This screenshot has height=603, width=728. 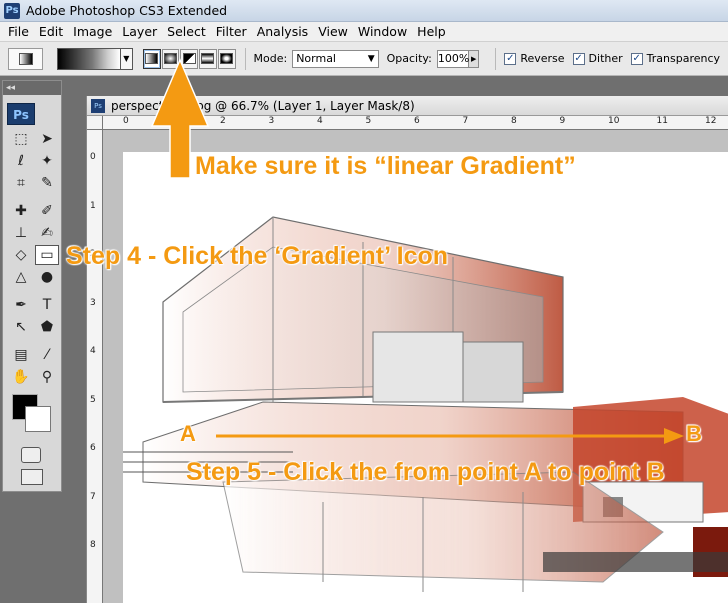 What do you see at coordinates (32, 477) in the screenshot?
I see `screen-mode-button` at bounding box center [32, 477].